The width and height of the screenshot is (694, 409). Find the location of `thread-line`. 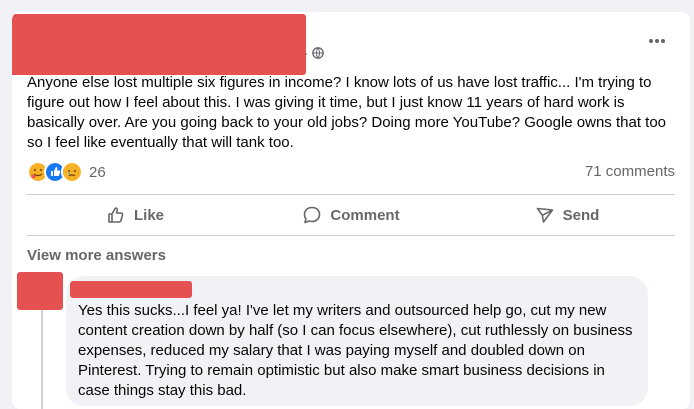

thread-line is located at coordinates (42, 359).